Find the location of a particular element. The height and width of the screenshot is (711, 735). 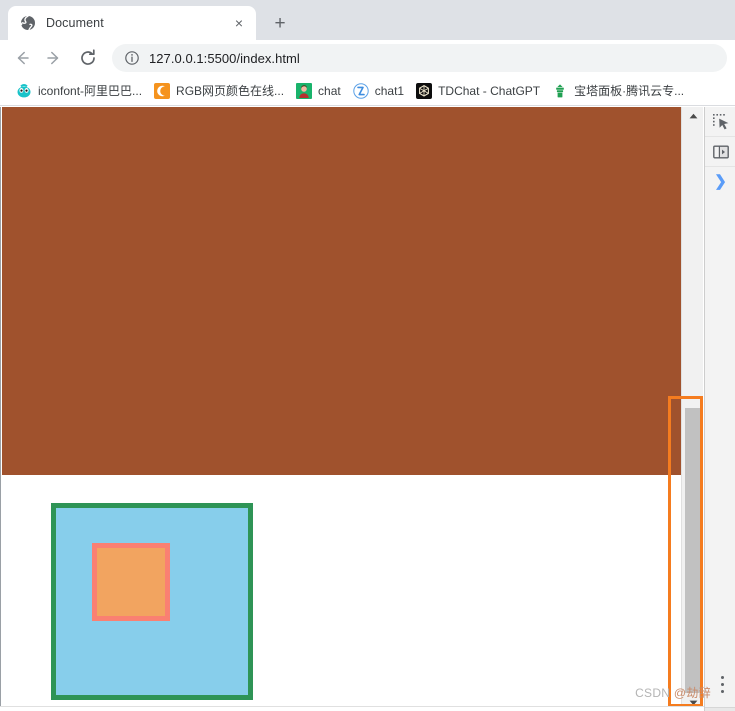

page-scrollbar is located at coordinates (692, 409).